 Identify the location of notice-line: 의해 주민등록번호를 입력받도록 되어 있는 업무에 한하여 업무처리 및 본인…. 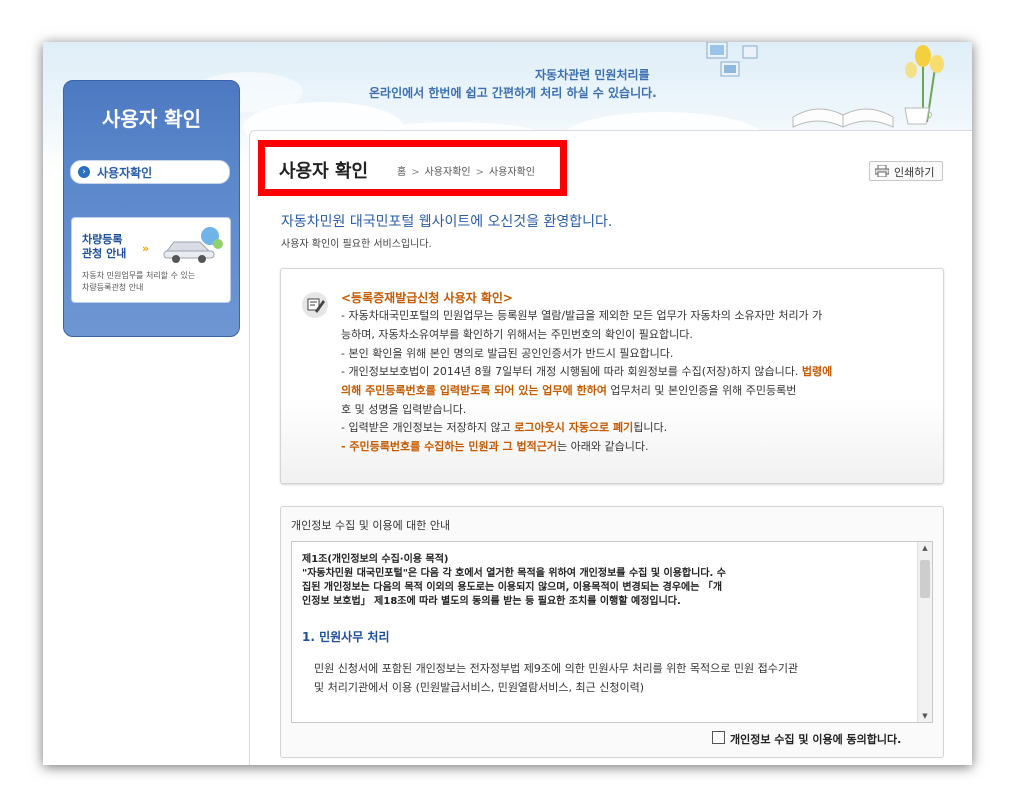
(568, 390).